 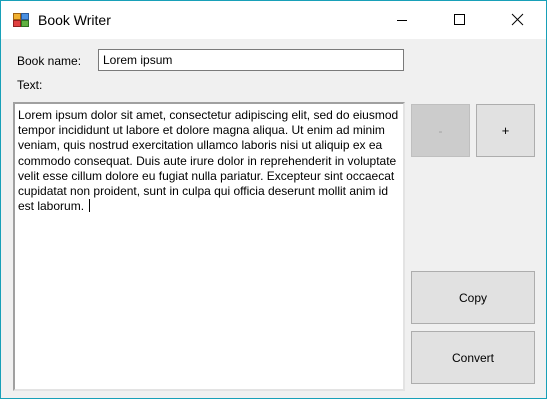 What do you see at coordinates (74, 20) in the screenshot?
I see `window-title: Book Writer` at bounding box center [74, 20].